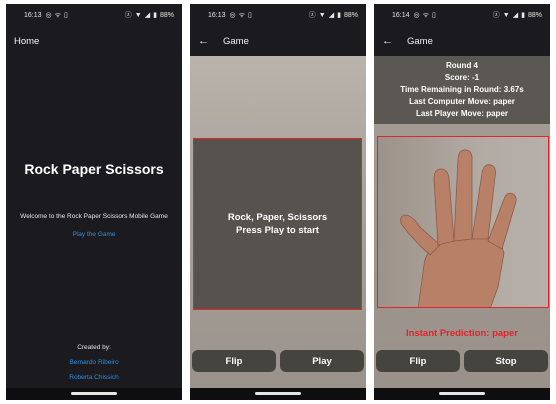 This screenshot has width=556, height=404. What do you see at coordinates (94, 362) in the screenshot?
I see `creator-link: Bernardo Ribeiro` at bounding box center [94, 362].